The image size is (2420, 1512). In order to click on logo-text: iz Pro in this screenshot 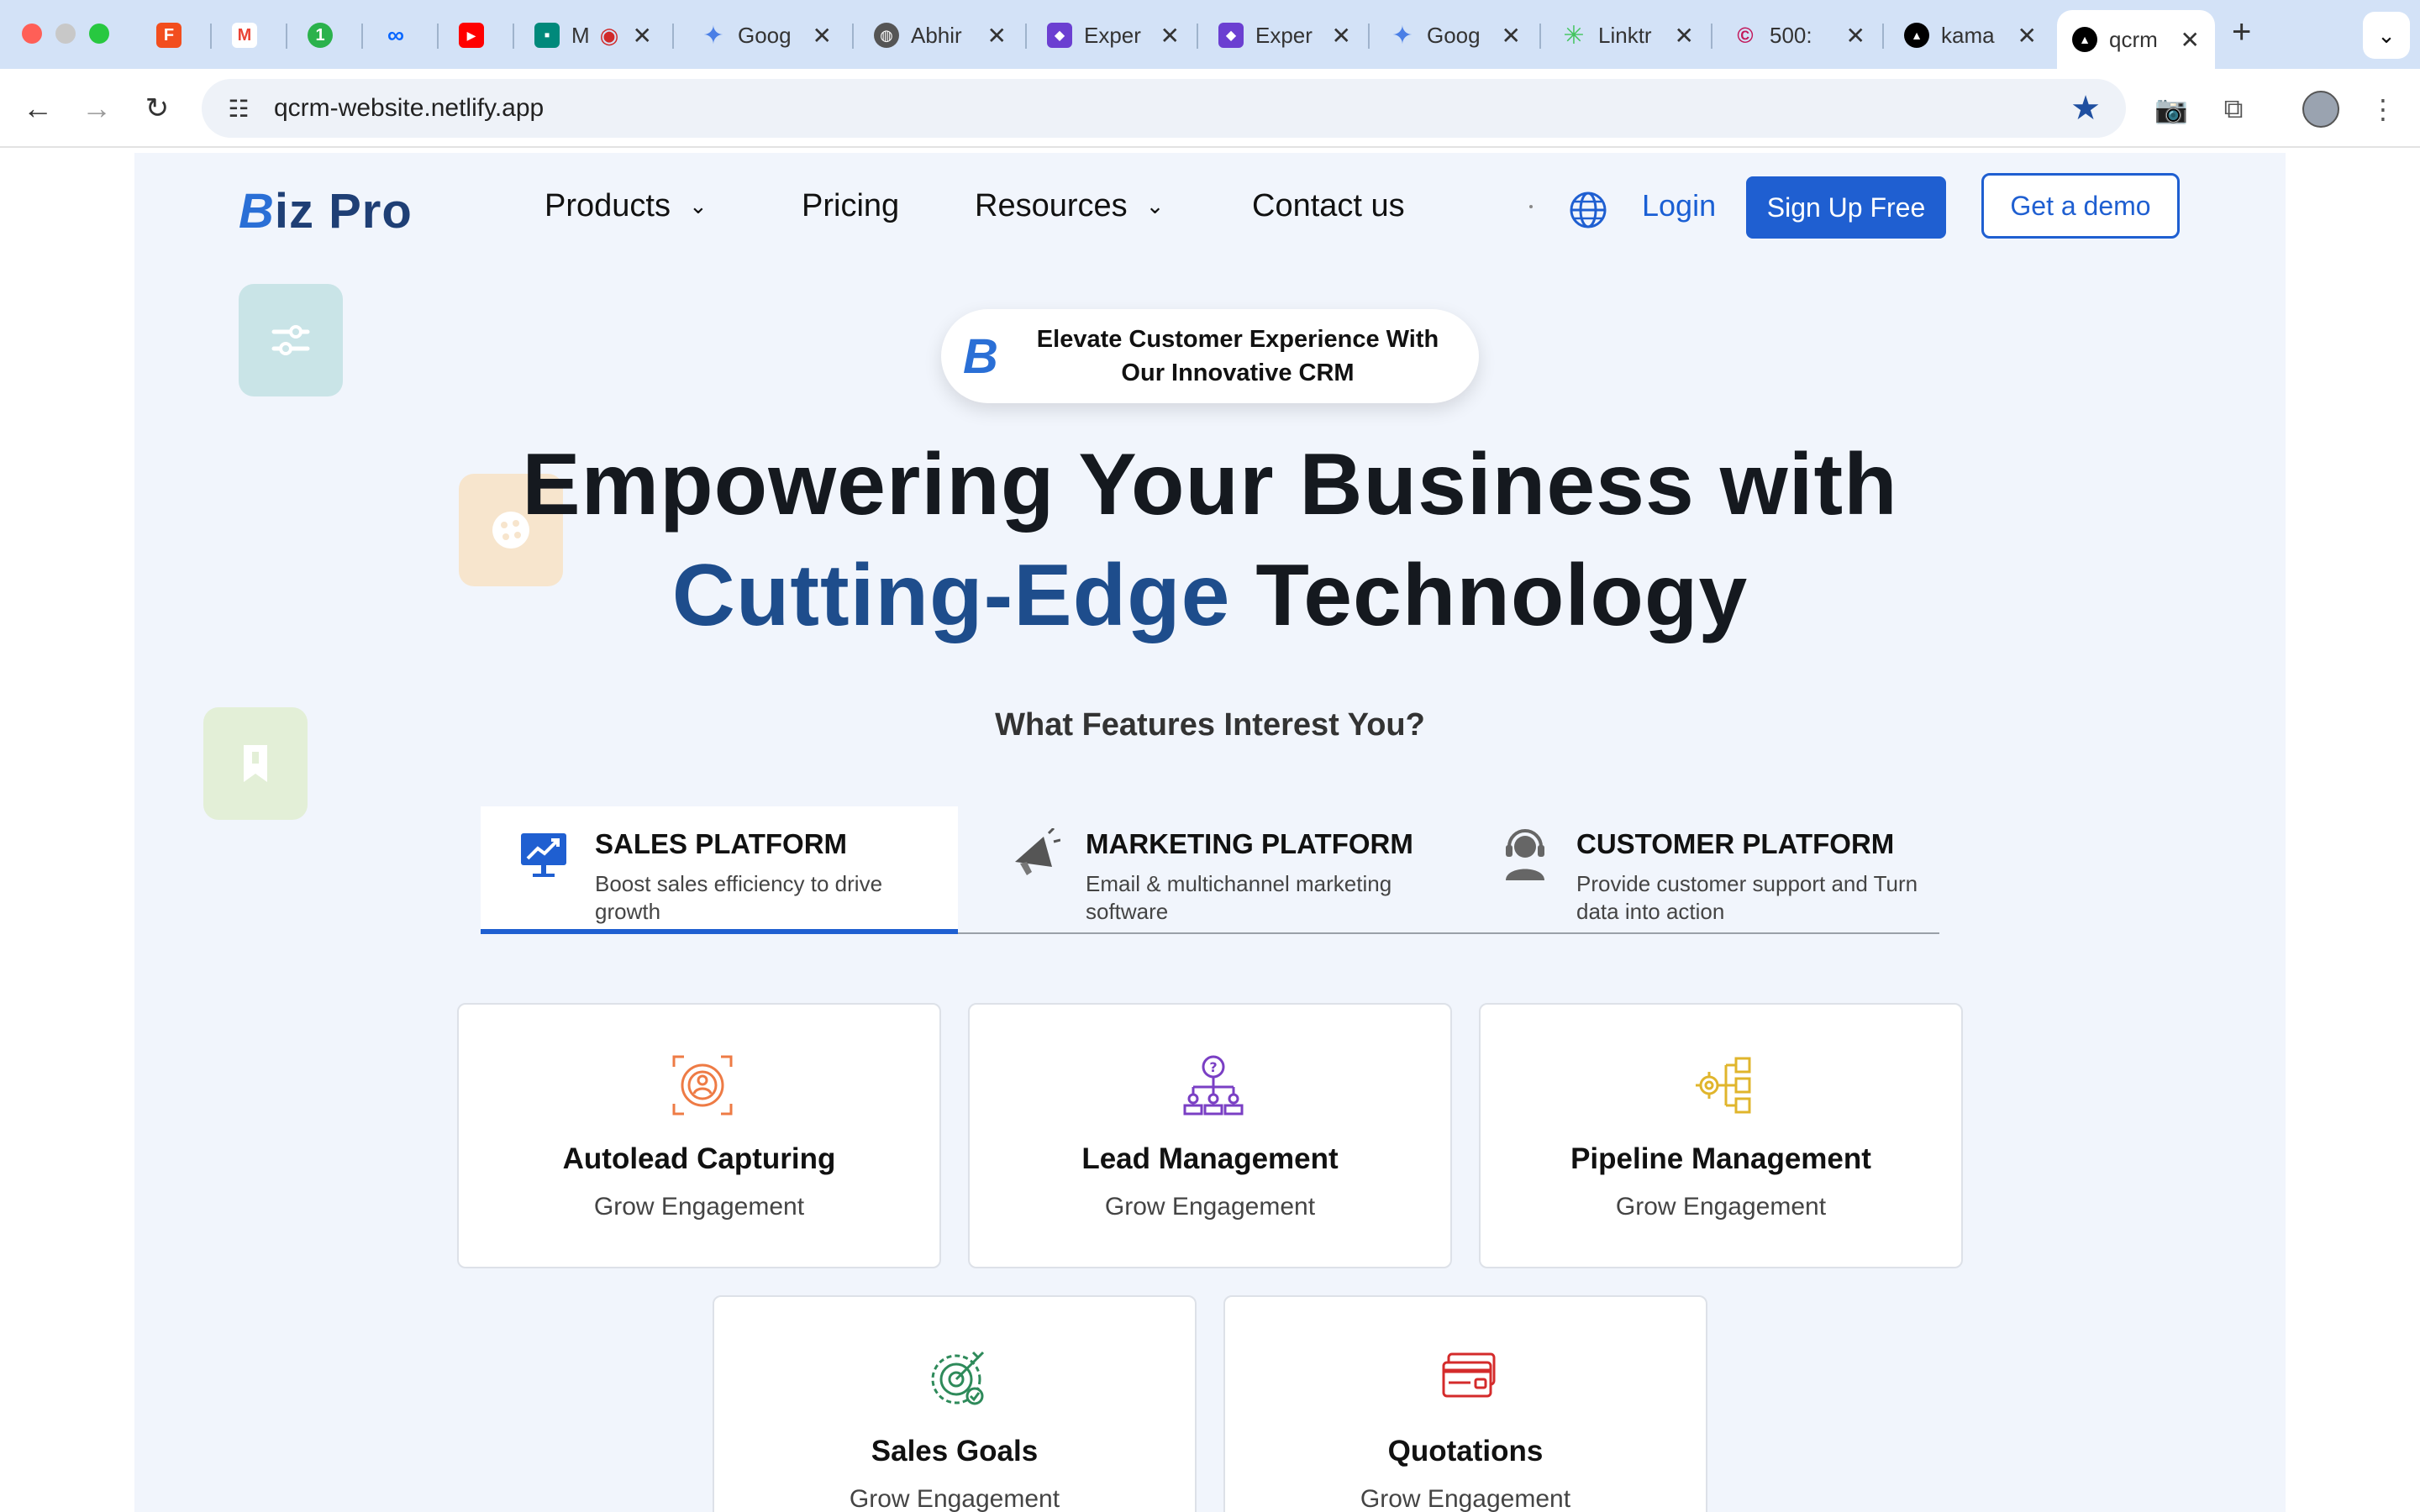, I will do `click(344, 211)`.